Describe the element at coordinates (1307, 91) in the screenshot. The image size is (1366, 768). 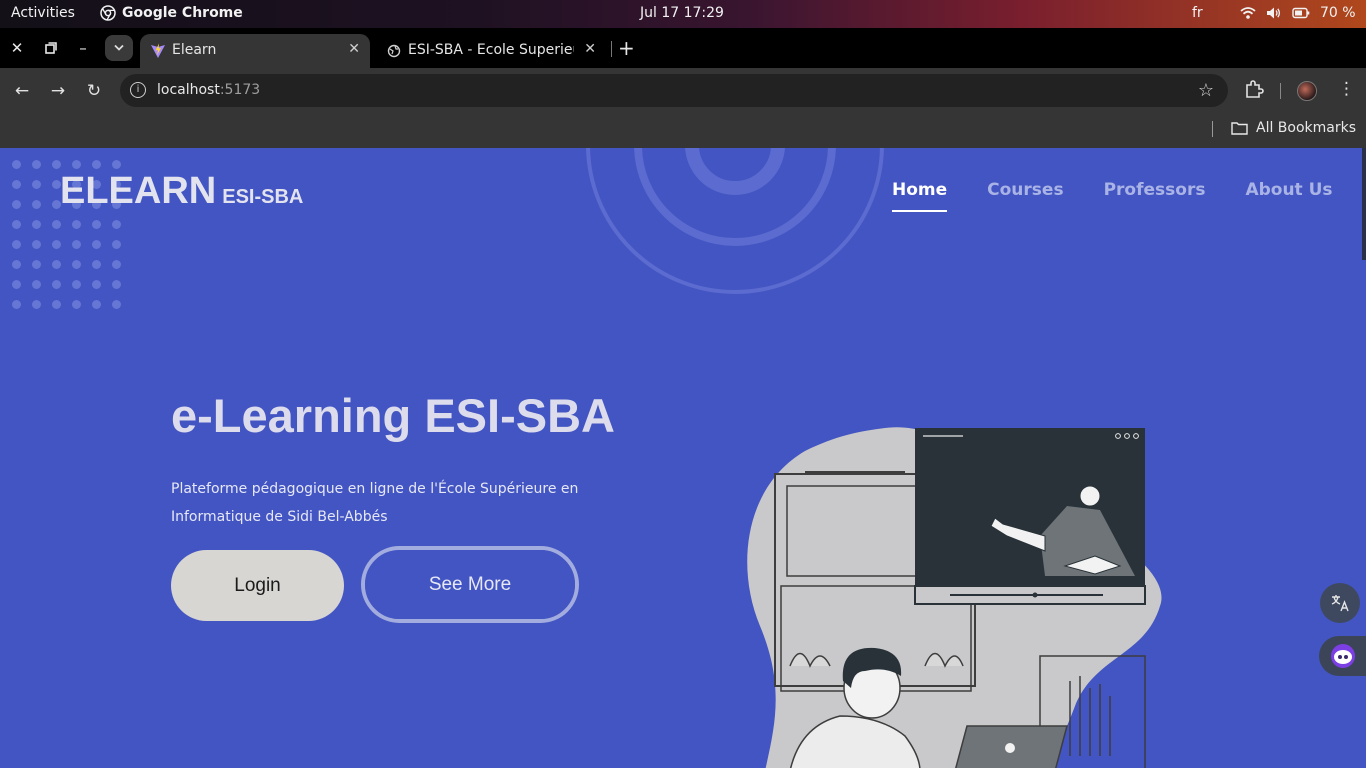
I see `profile-avatar` at that location.